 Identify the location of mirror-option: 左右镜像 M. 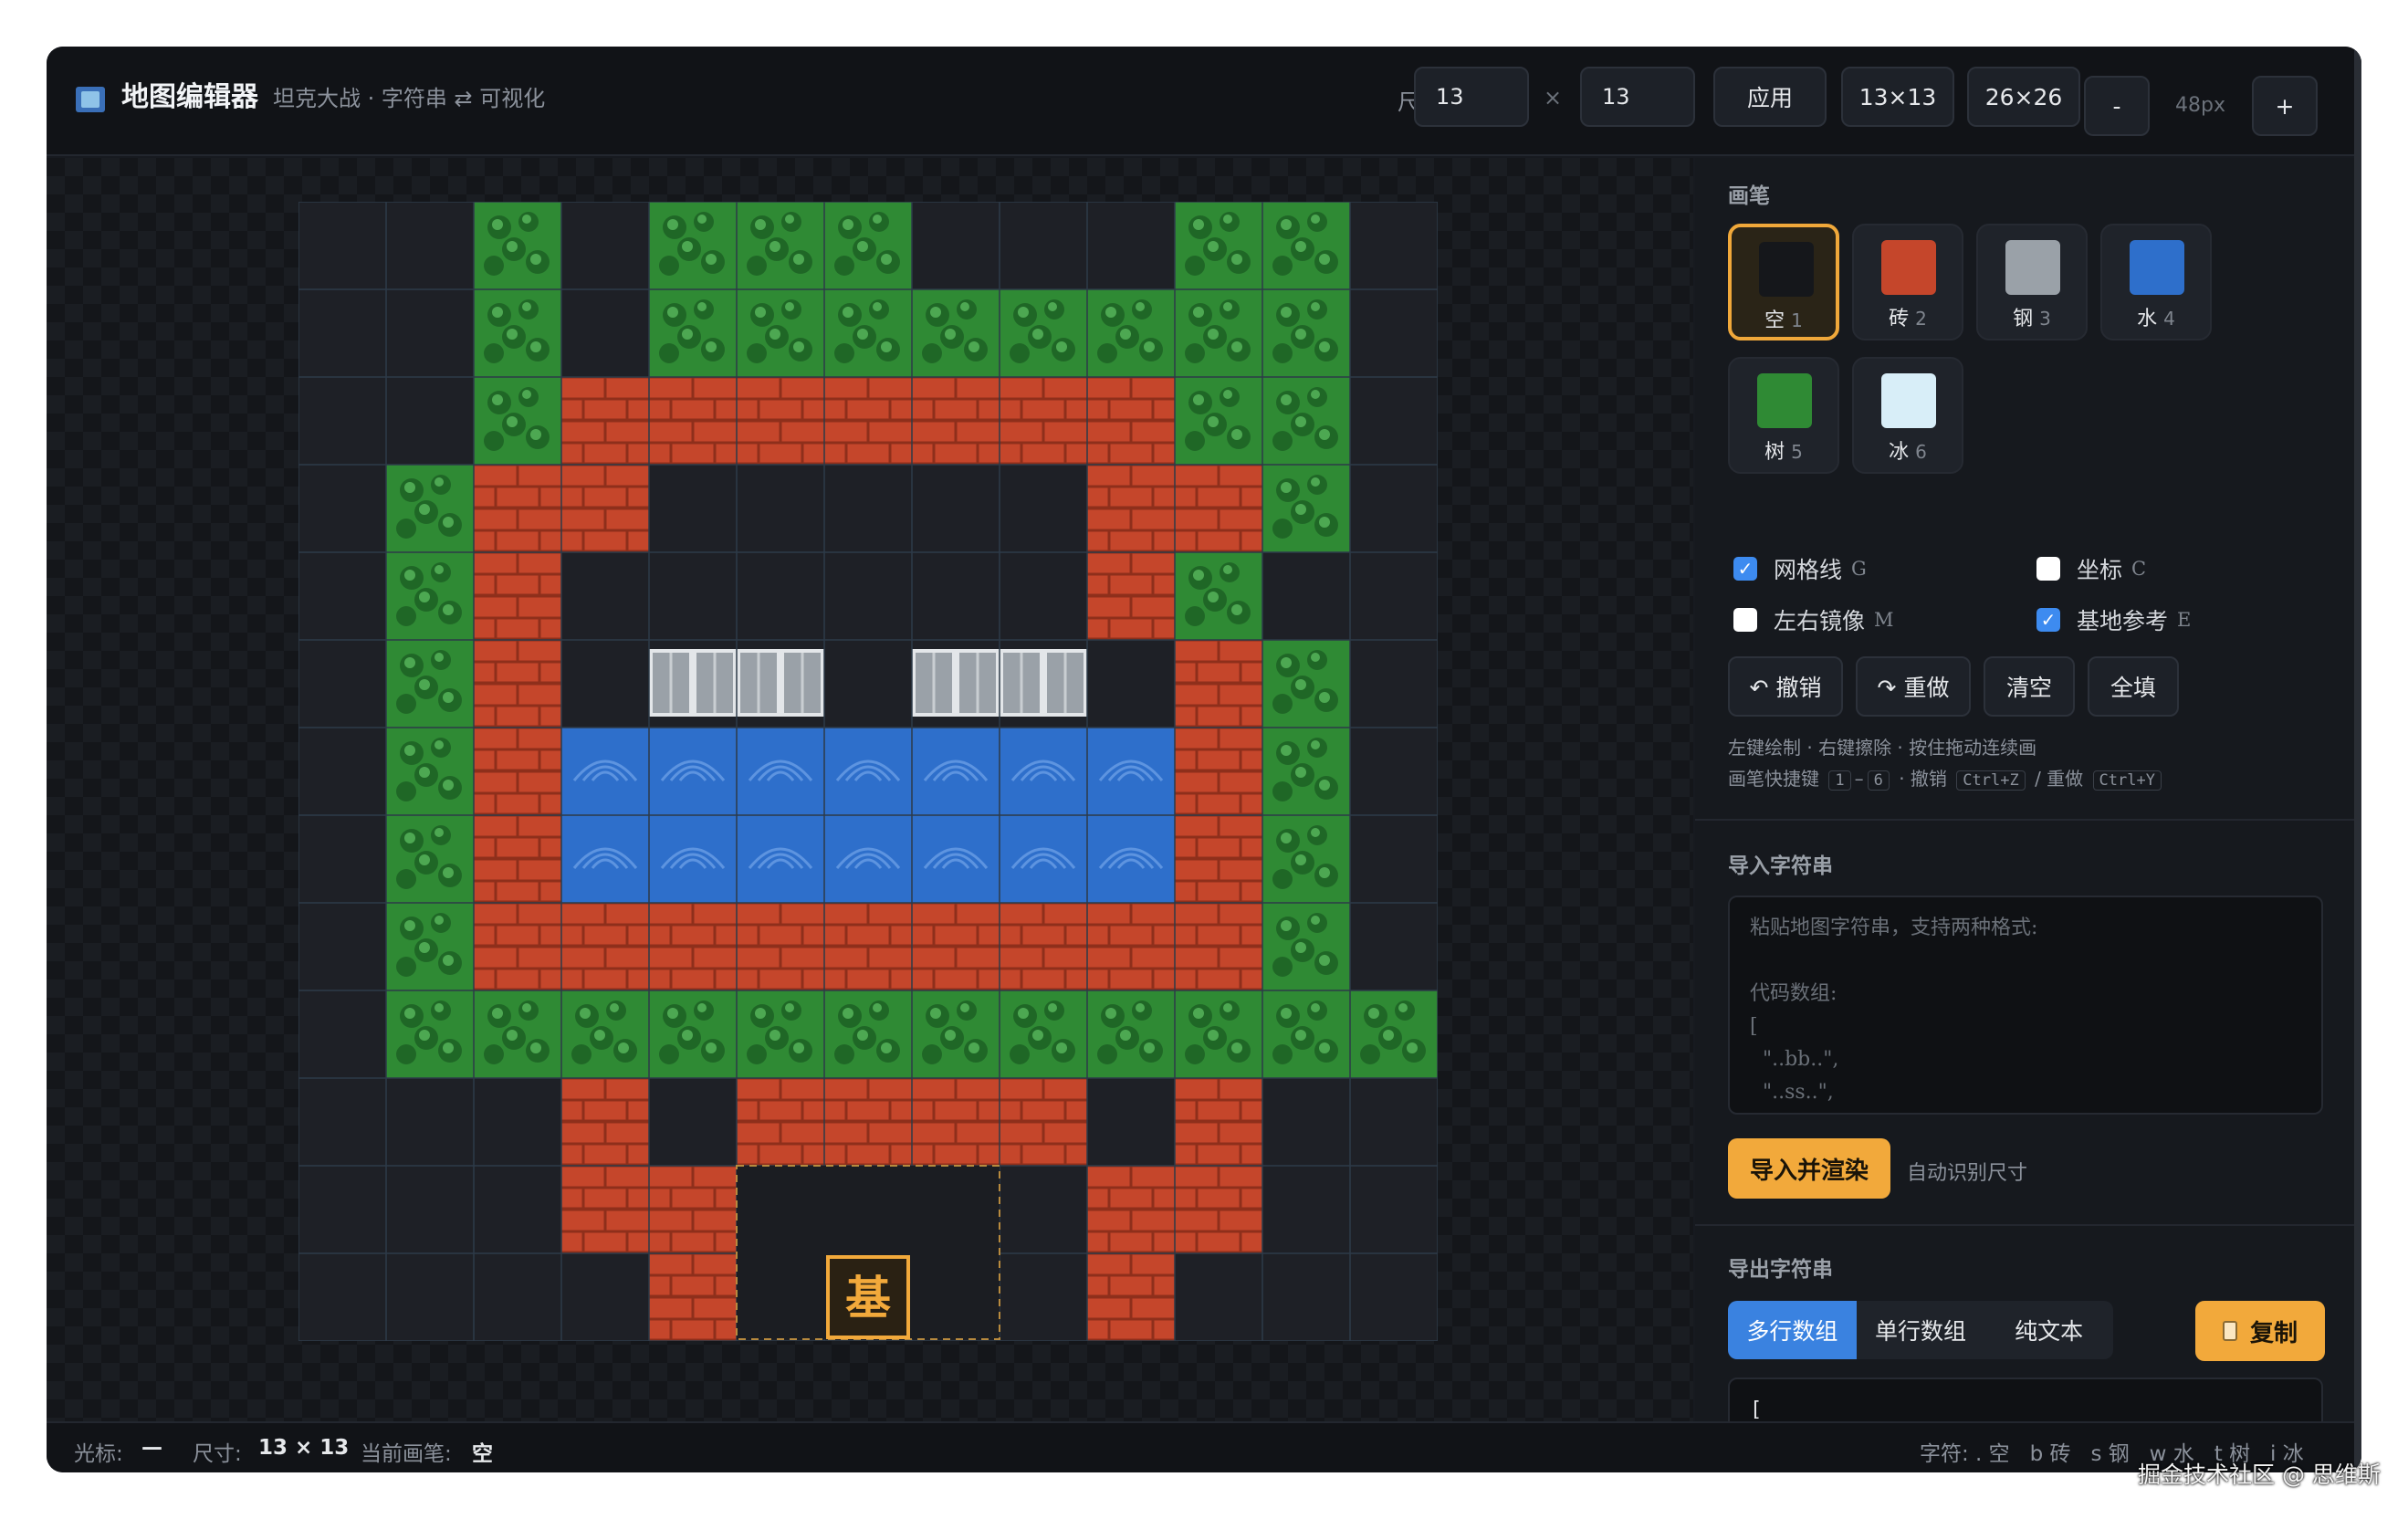
(1814, 619).